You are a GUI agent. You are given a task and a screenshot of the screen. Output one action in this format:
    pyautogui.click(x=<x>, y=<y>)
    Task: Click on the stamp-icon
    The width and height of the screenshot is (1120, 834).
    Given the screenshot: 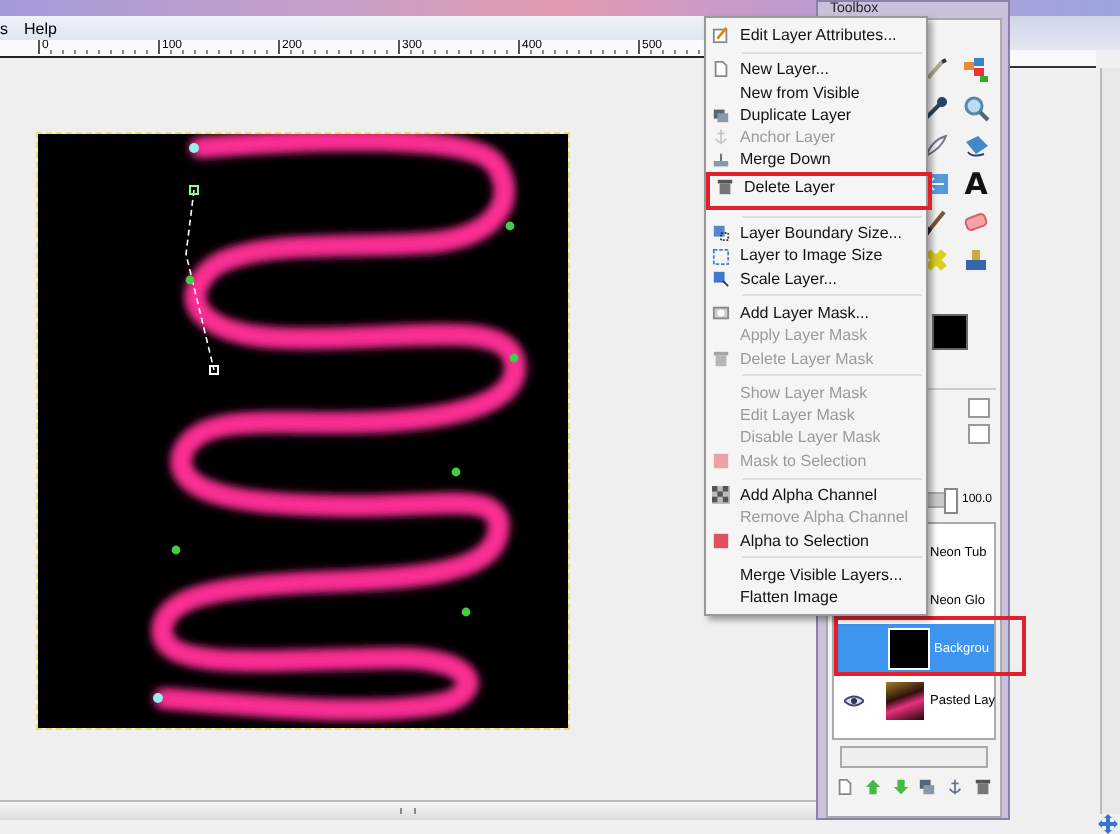 What is the action you would take?
    pyautogui.click(x=976, y=259)
    